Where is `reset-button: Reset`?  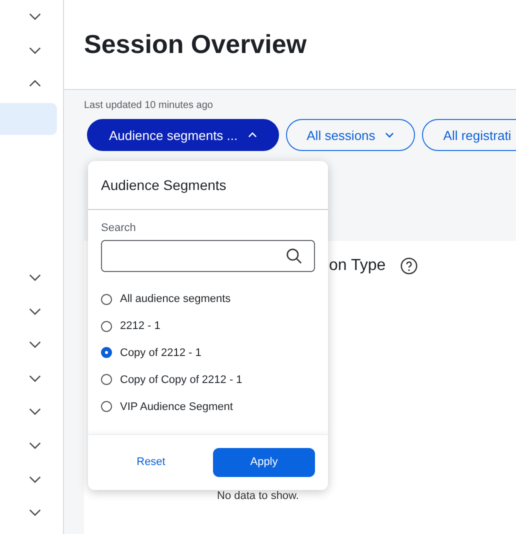
reset-button: Reset is located at coordinates (151, 462).